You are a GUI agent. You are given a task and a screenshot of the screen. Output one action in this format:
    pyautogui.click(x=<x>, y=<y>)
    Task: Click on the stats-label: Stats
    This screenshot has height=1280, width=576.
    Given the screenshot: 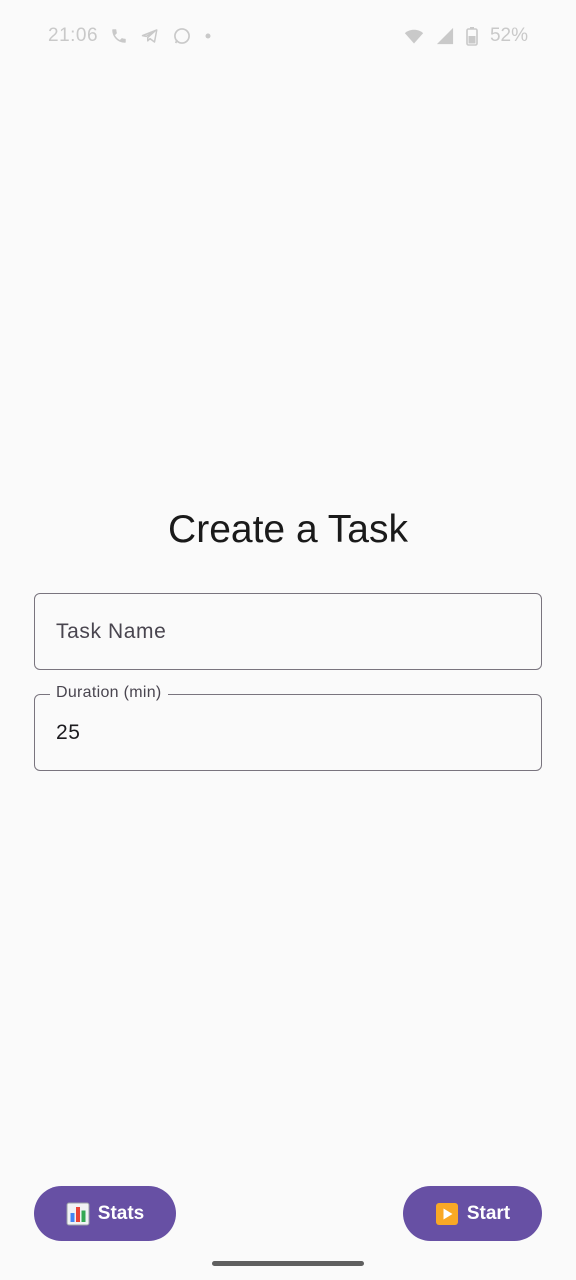 What is the action you would take?
    pyautogui.click(x=121, y=1213)
    